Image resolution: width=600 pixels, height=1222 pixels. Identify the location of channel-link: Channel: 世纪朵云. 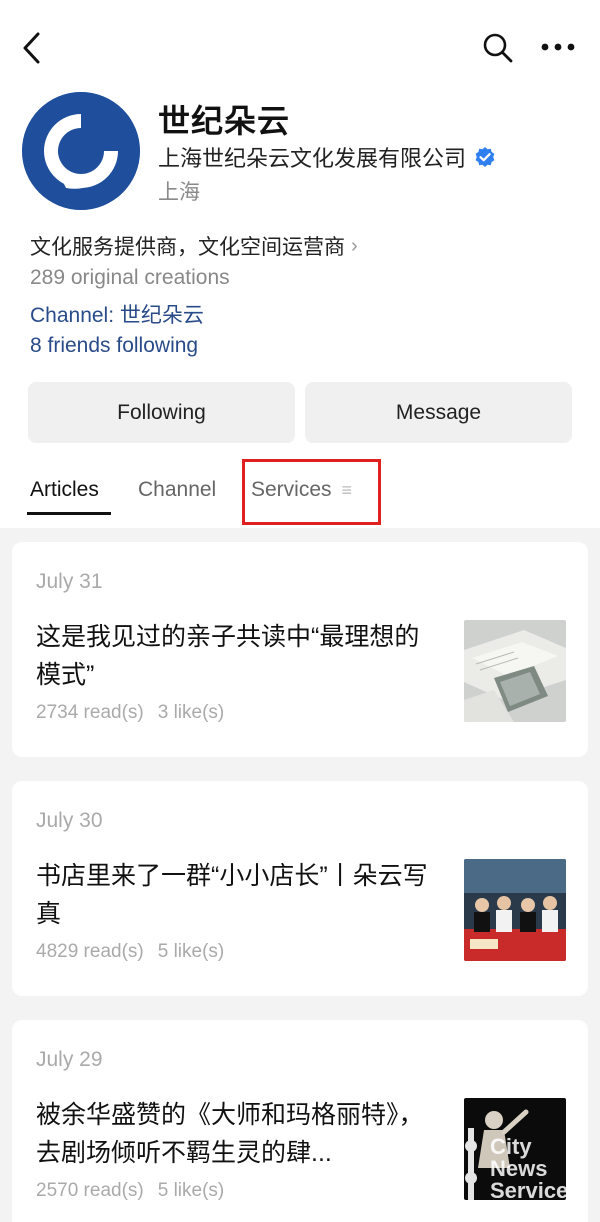
(117, 314).